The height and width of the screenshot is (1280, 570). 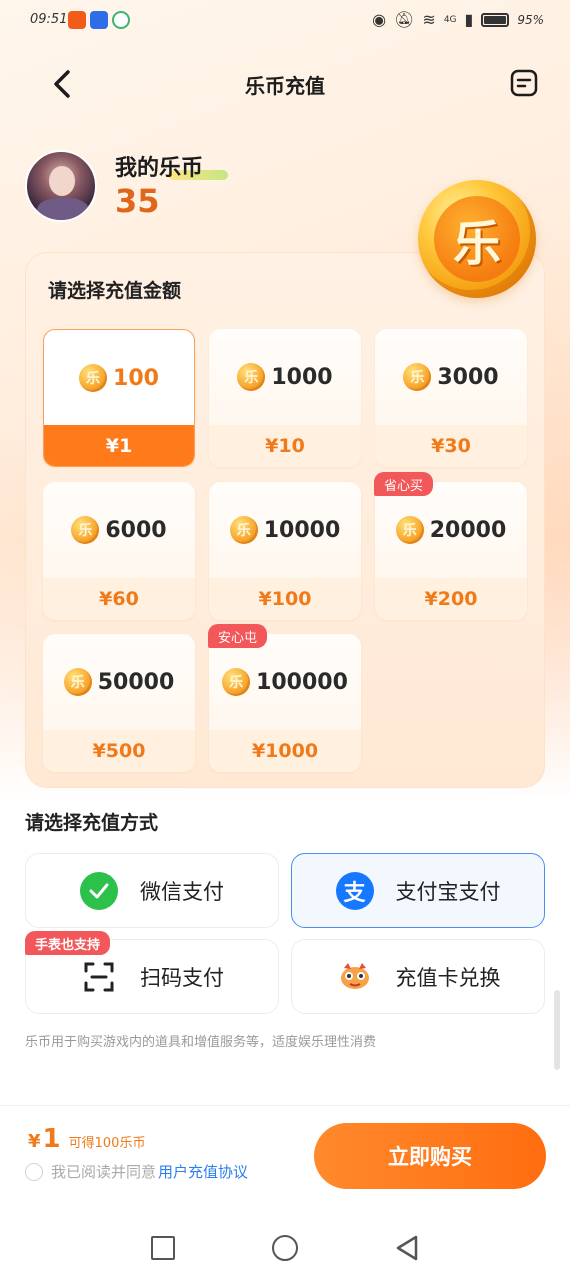 What do you see at coordinates (34, 1171) in the screenshot?
I see `agree-checkbox` at bounding box center [34, 1171].